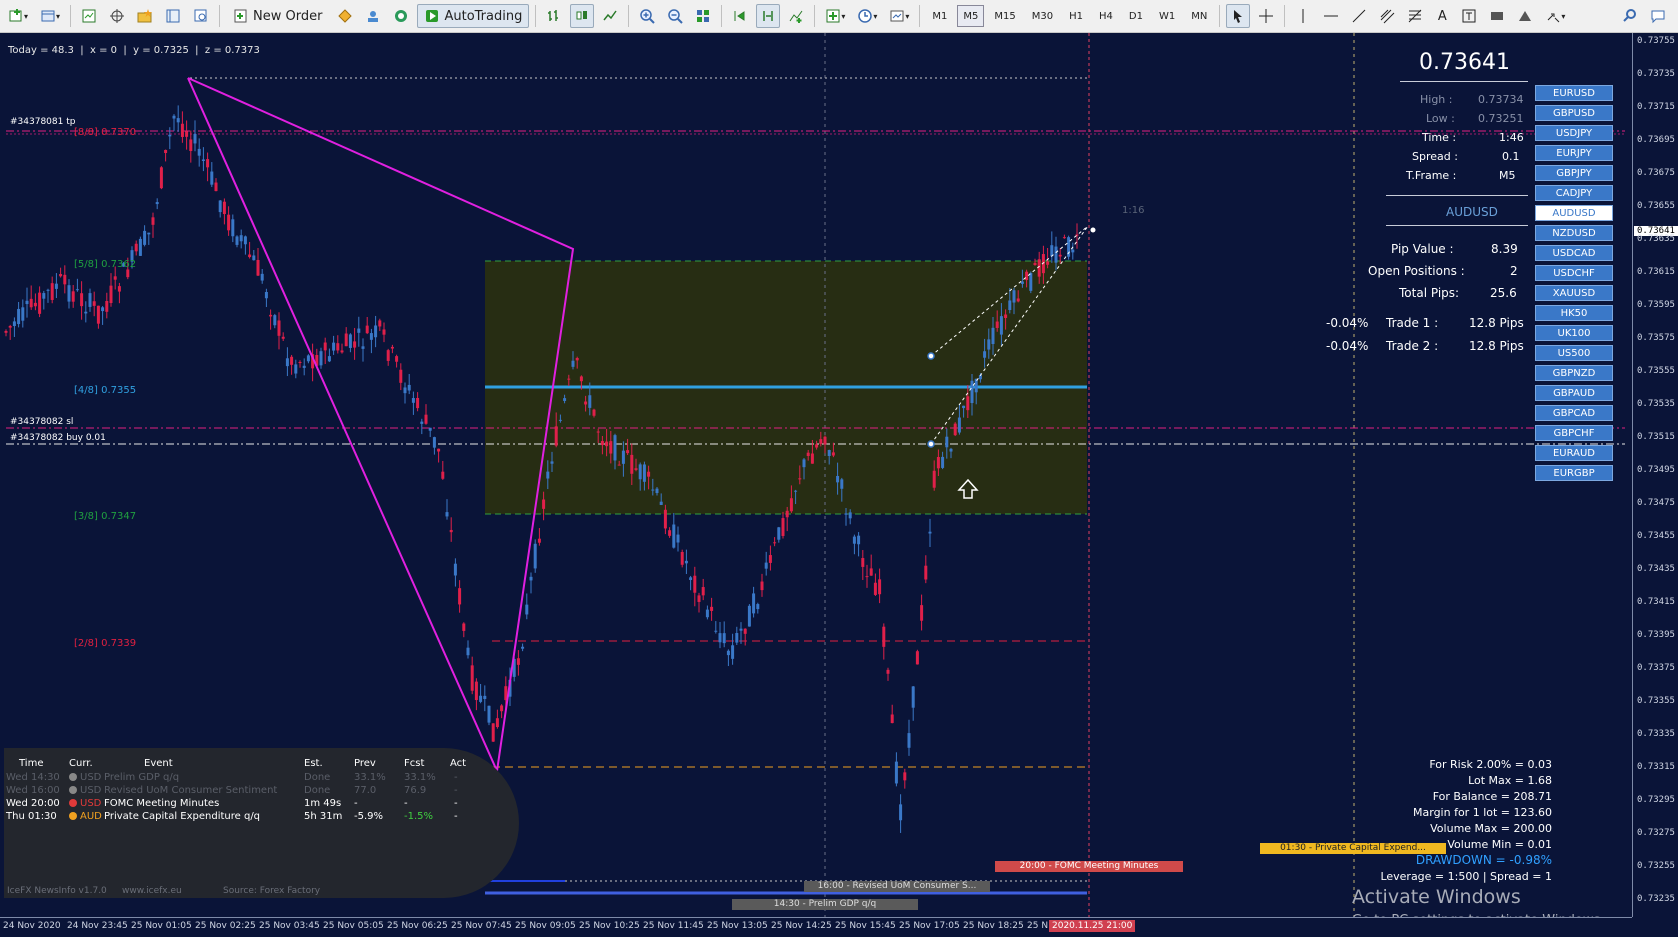  Describe the element at coordinates (373, 16) in the screenshot. I see `community-button` at that location.